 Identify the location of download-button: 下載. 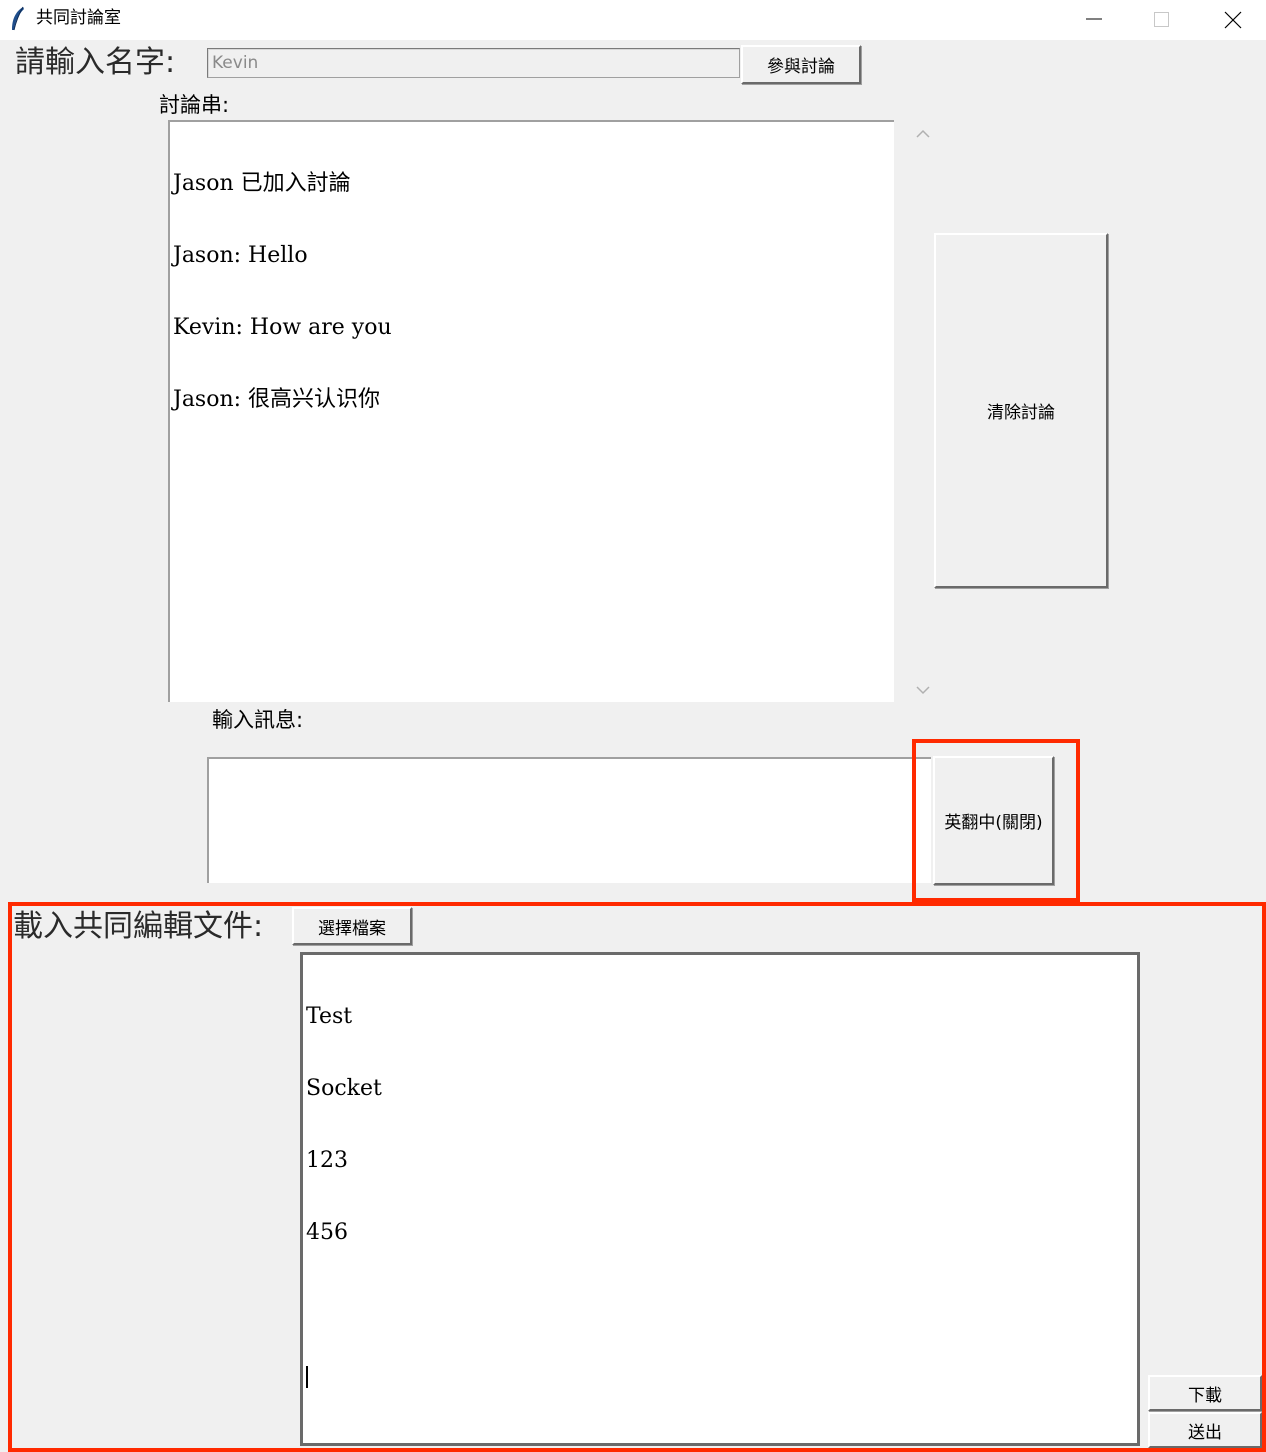
(1205, 1393).